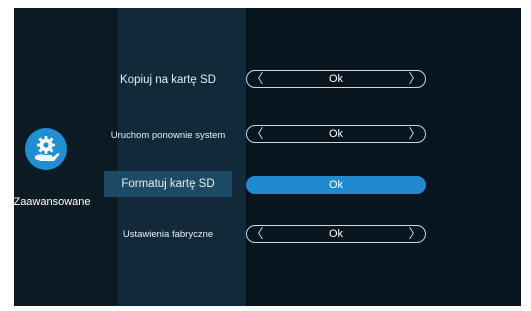 Image resolution: width=531 pixels, height=311 pixels. I want to click on menu-item-label: Uruchom ponownie system, so click(168, 135).